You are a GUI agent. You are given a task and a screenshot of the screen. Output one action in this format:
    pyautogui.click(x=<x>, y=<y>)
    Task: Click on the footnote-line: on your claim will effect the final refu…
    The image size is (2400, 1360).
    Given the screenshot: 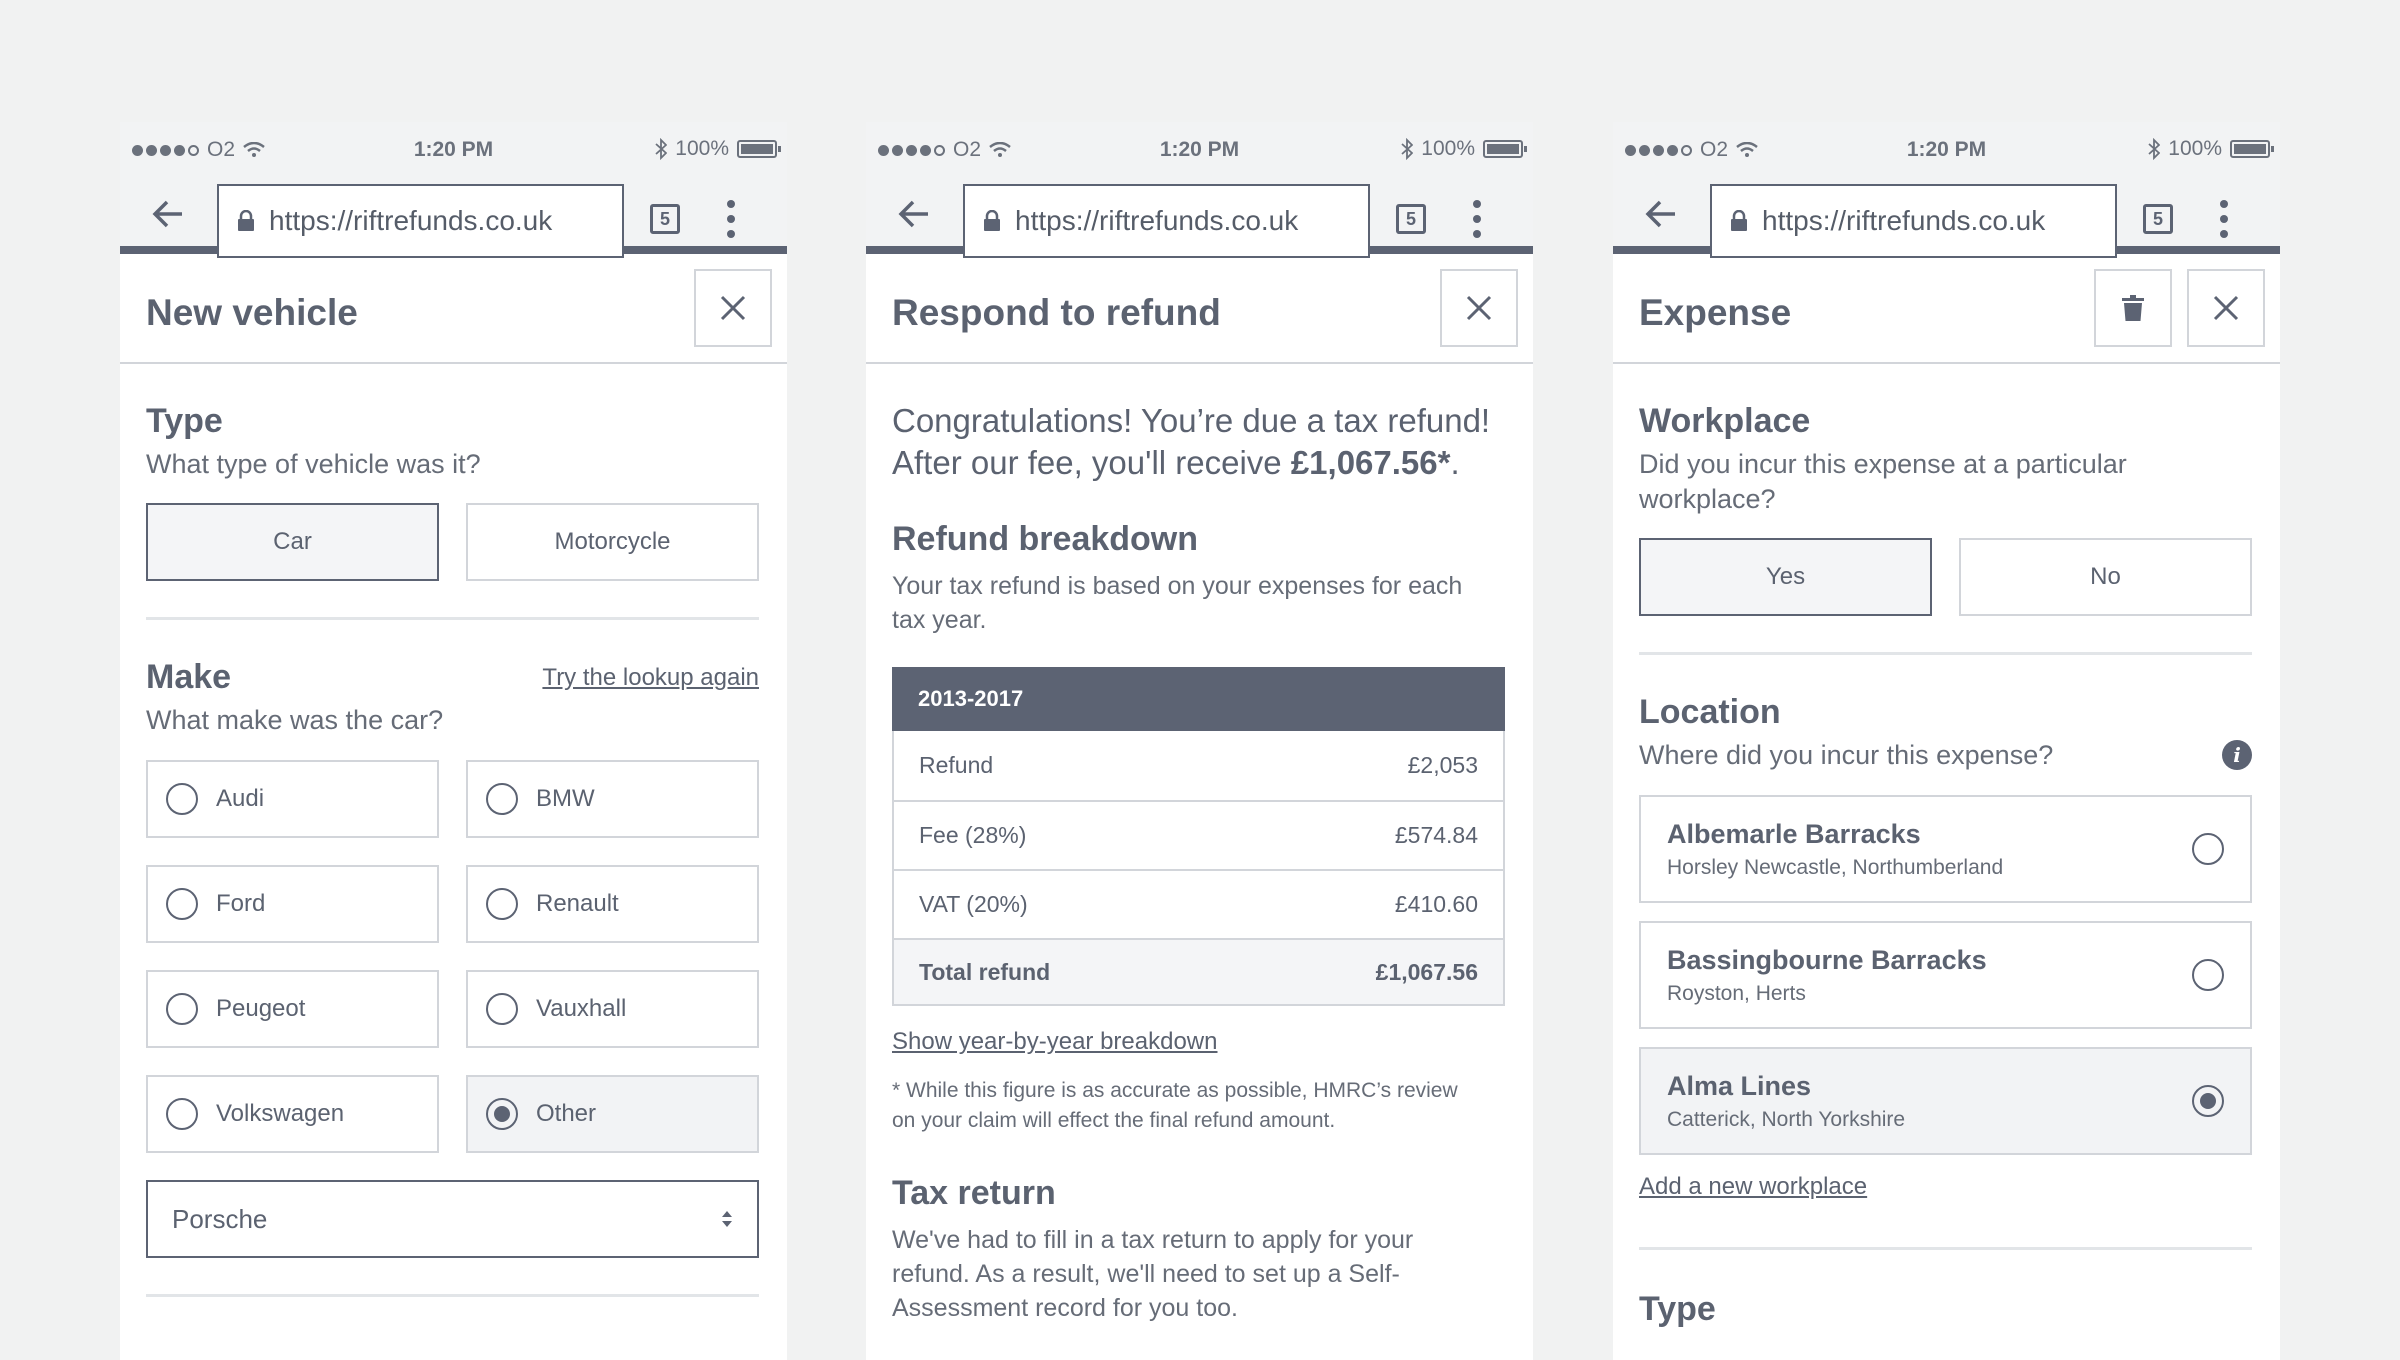 What is the action you would take?
    pyautogui.click(x=1114, y=1120)
    